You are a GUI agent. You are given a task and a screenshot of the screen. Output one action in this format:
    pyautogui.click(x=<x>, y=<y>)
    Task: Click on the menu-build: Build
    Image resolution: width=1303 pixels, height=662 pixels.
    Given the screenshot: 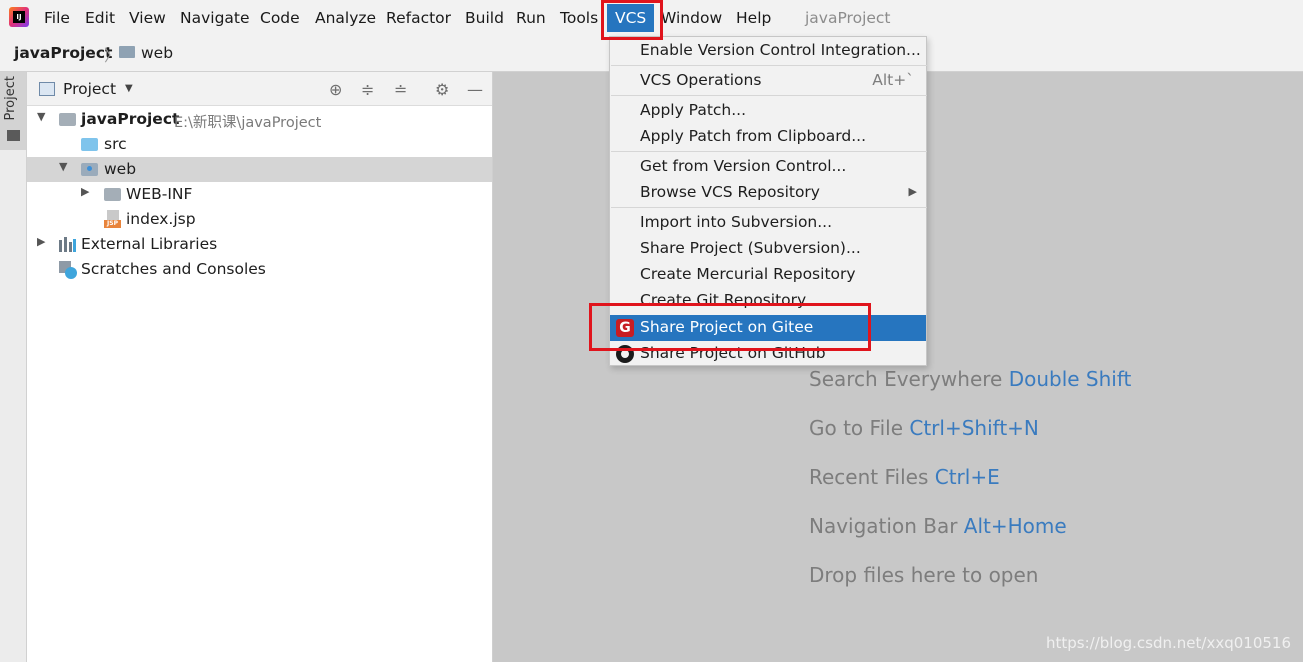 What is the action you would take?
    pyautogui.click(x=484, y=18)
    